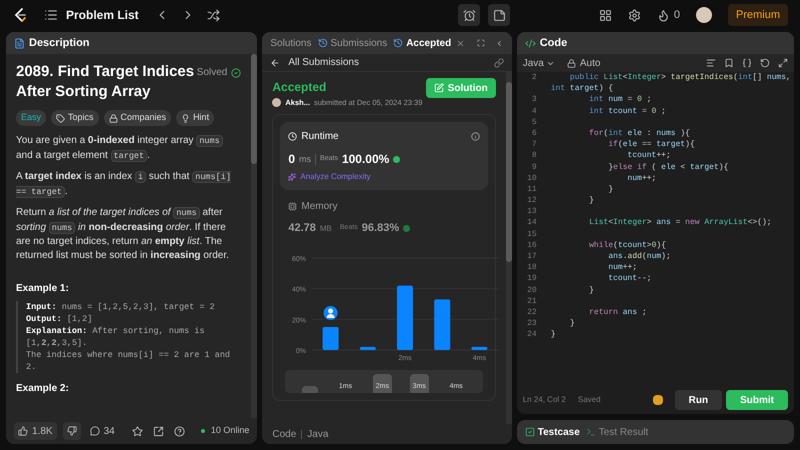 The height and width of the screenshot is (450, 800). I want to click on description-tab: Description, so click(59, 43).